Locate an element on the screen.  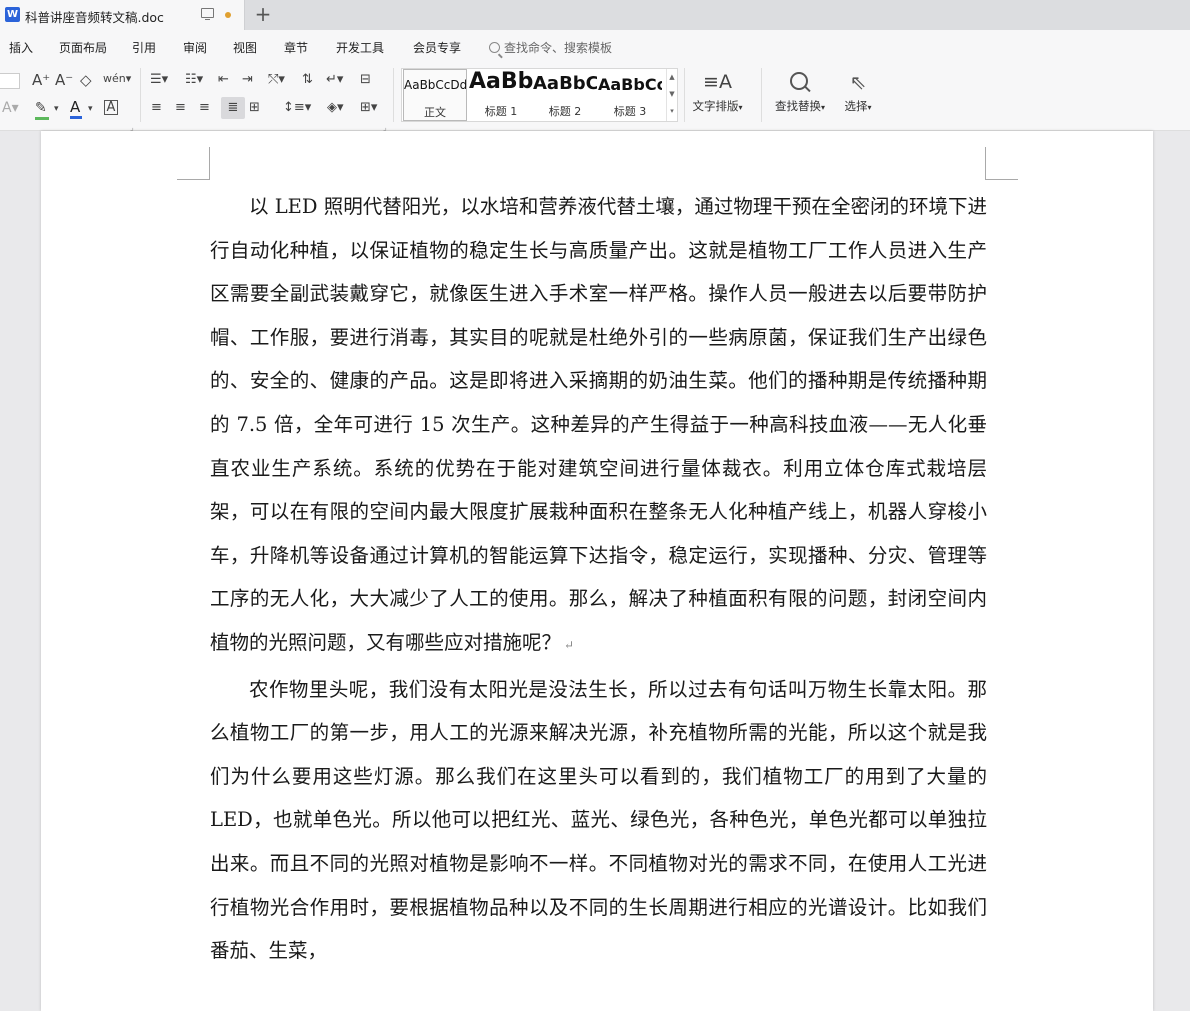
increase-indent-icon: ⇥ is located at coordinates (247, 80).